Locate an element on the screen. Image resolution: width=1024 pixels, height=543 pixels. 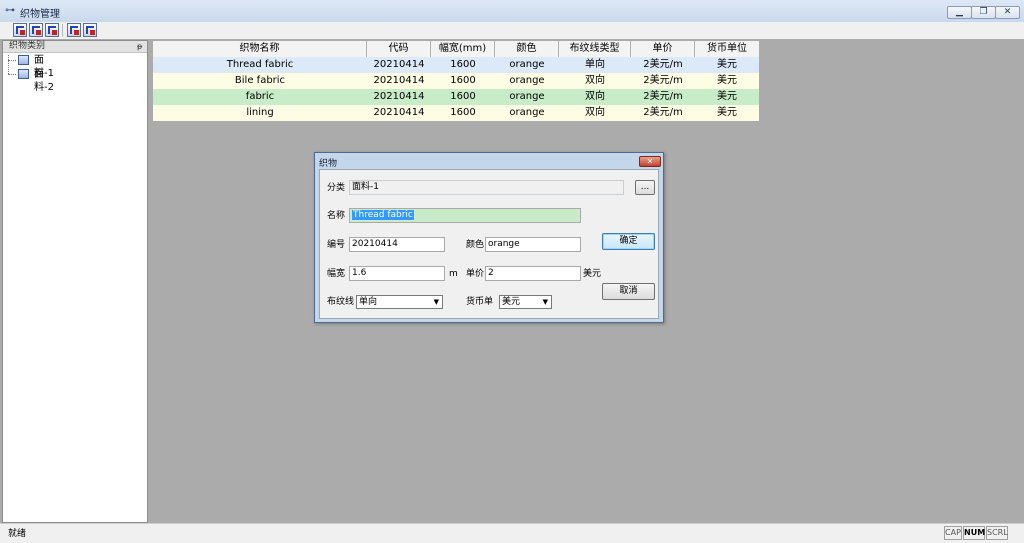
category-label: 分类 is located at coordinates (336, 188).